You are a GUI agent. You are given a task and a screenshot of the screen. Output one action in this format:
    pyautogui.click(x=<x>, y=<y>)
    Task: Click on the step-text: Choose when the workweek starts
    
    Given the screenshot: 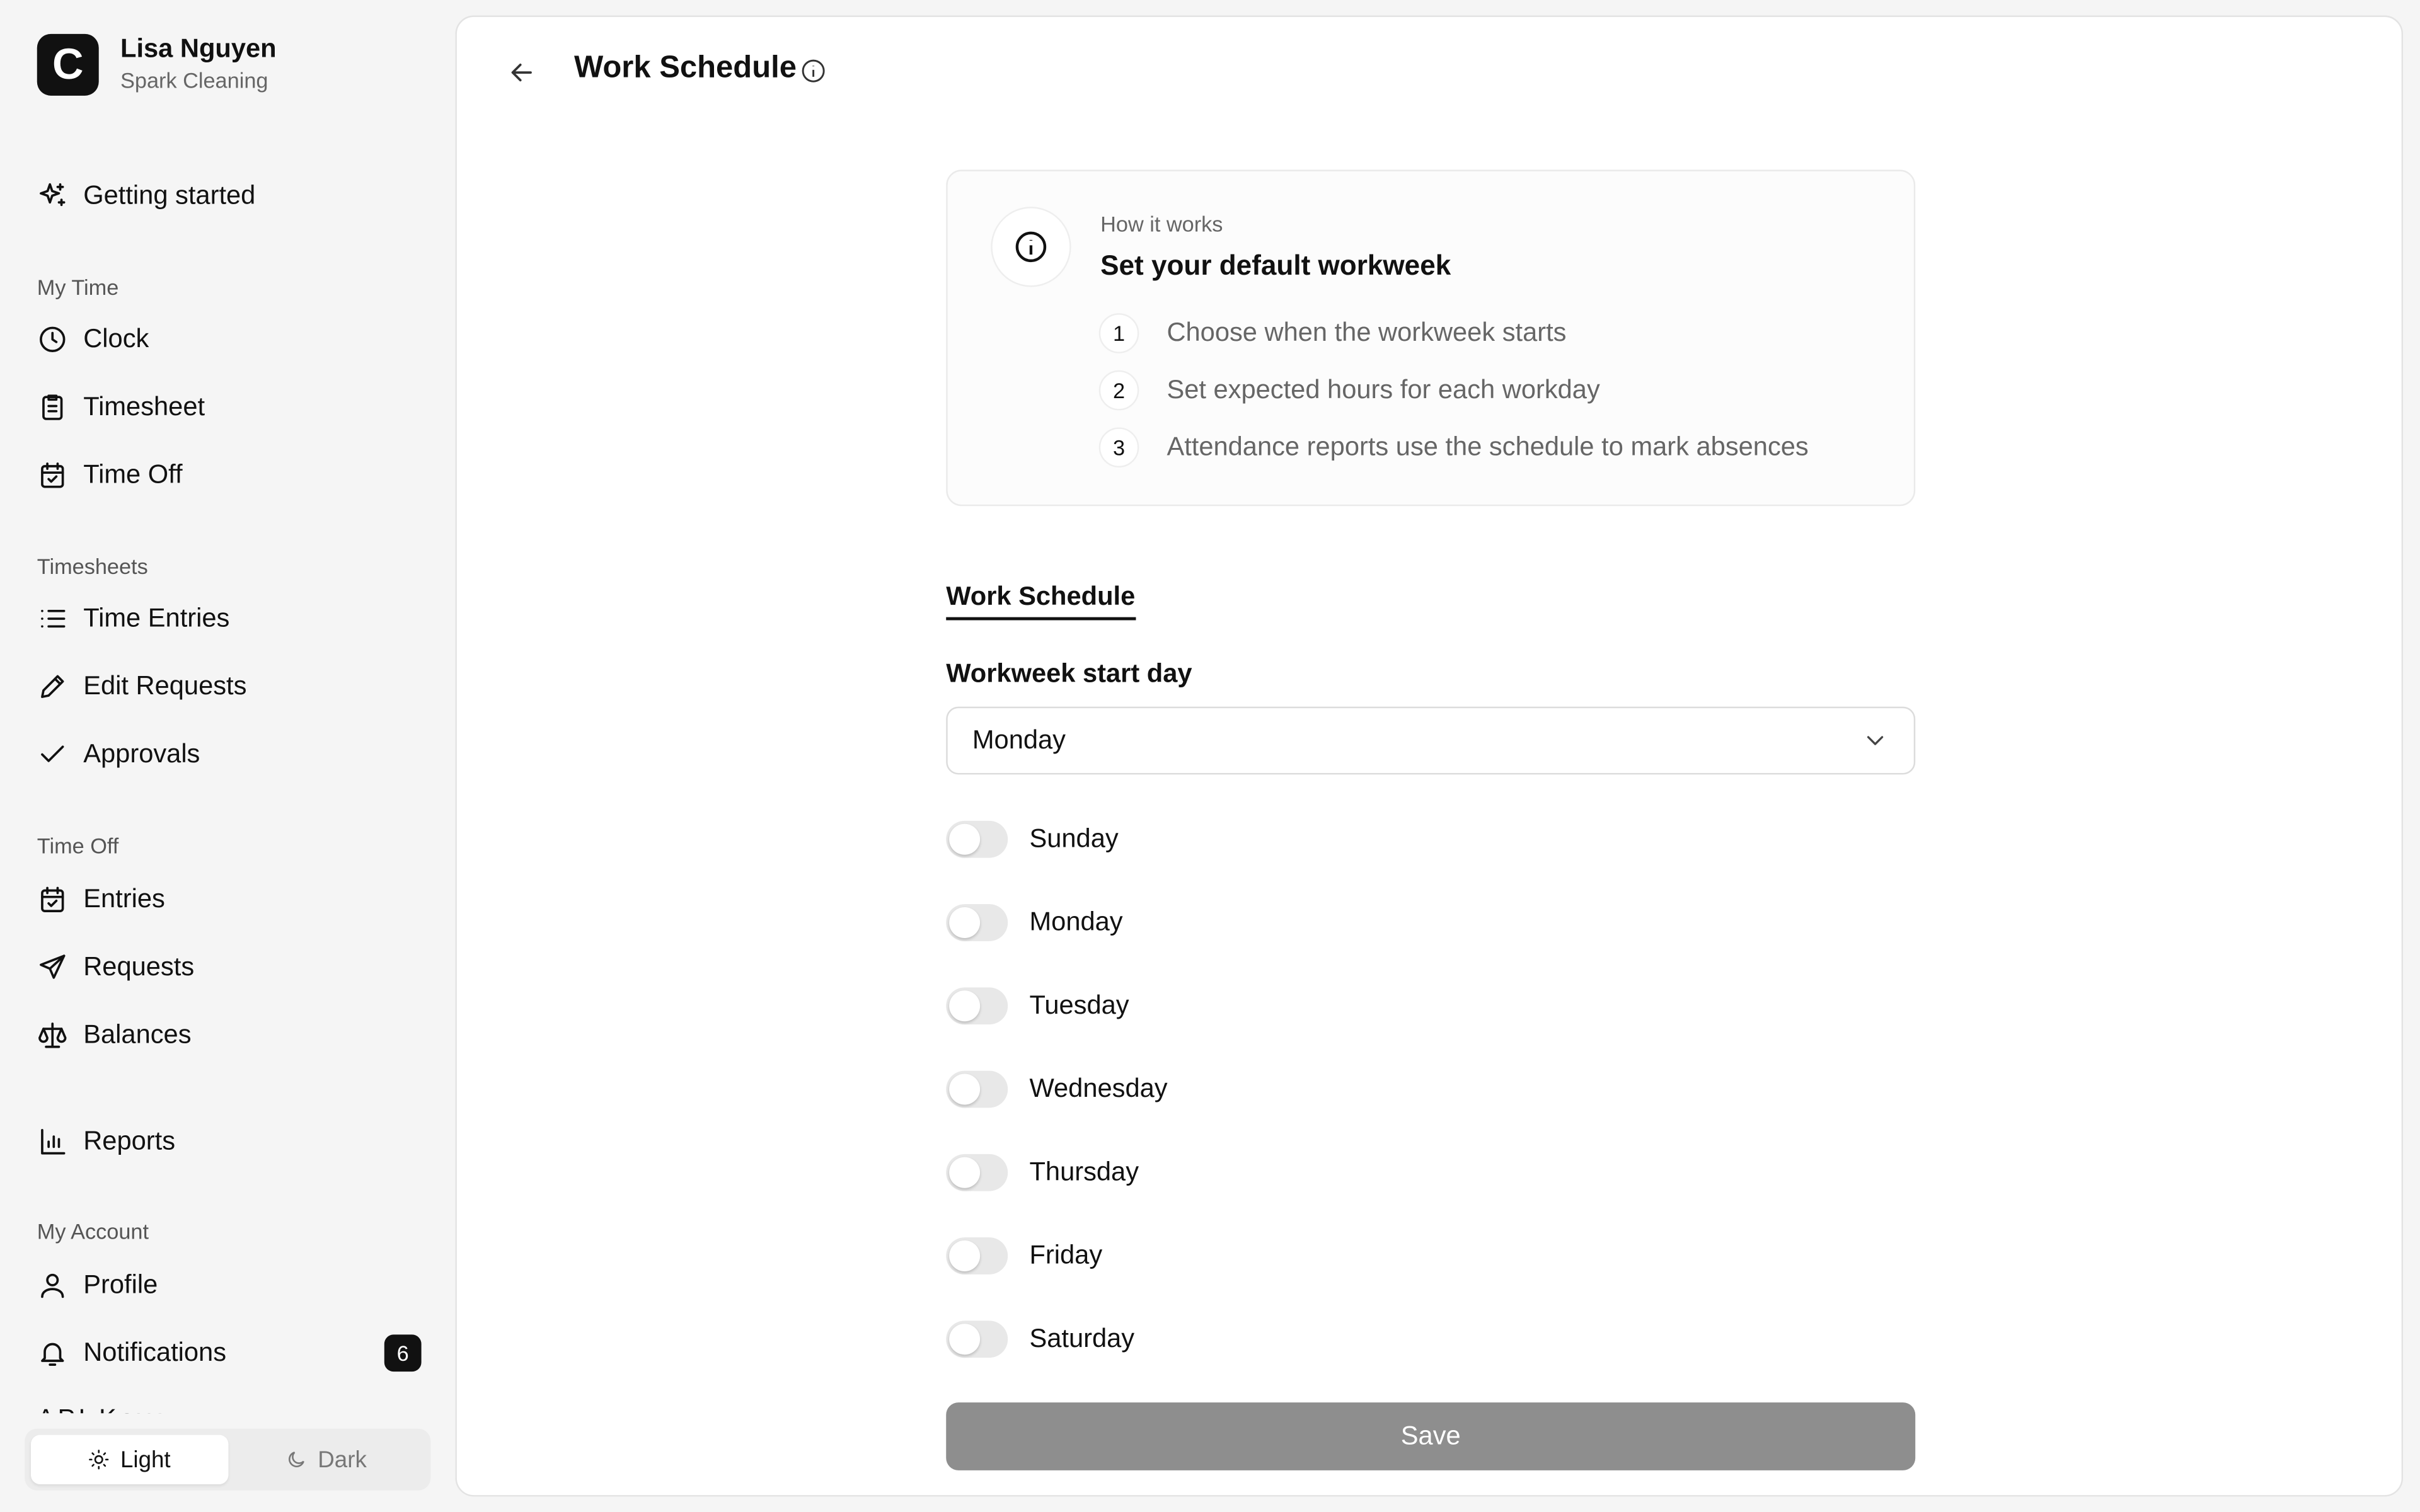 What is the action you would take?
    pyautogui.click(x=1367, y=333)
    